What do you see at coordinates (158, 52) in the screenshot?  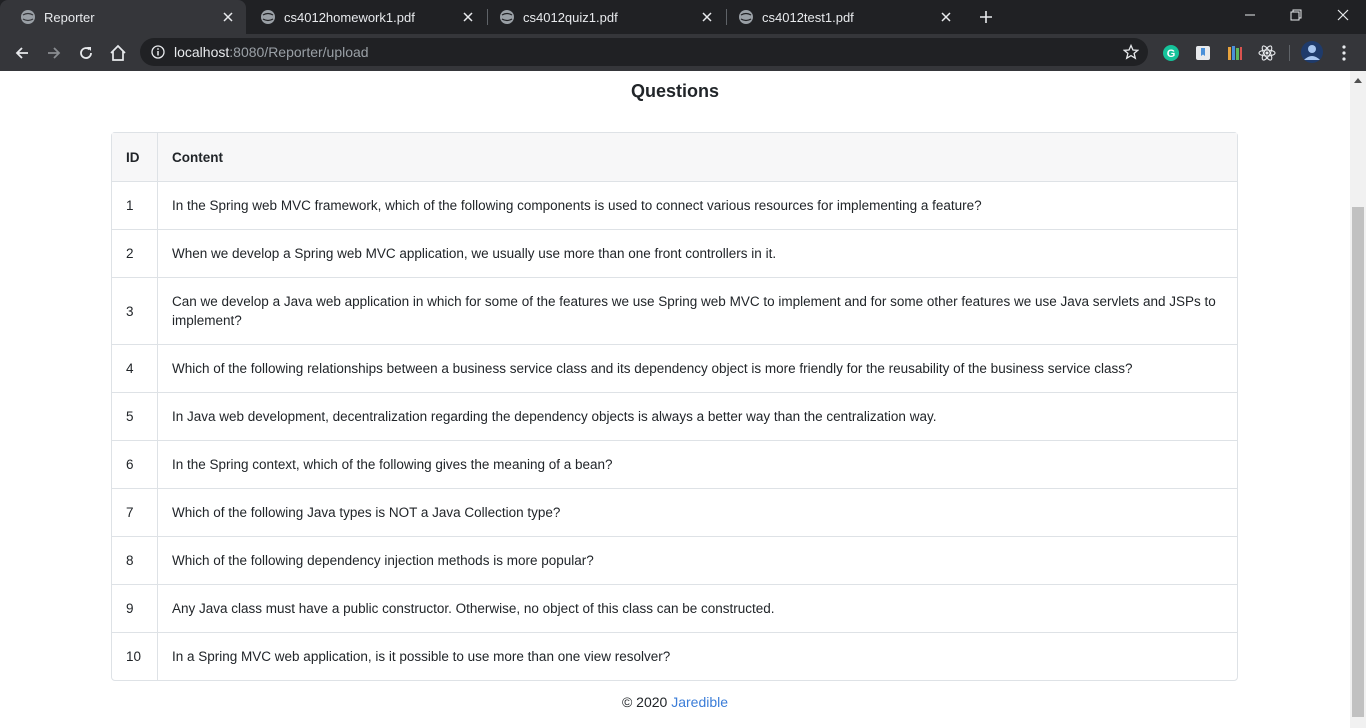 I see `info-icon` at bounding box center [158, 52].